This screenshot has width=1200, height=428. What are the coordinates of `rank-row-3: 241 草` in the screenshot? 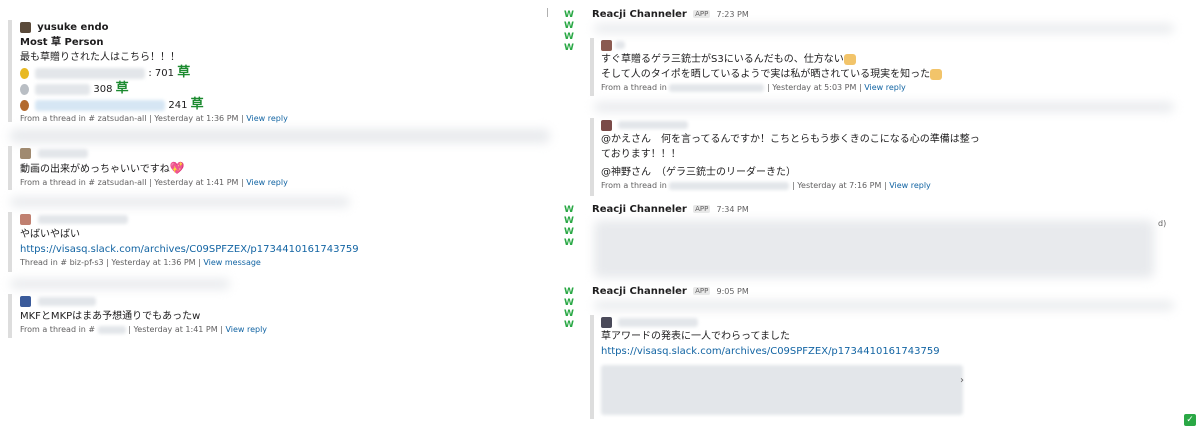 It's located at (289, 105).